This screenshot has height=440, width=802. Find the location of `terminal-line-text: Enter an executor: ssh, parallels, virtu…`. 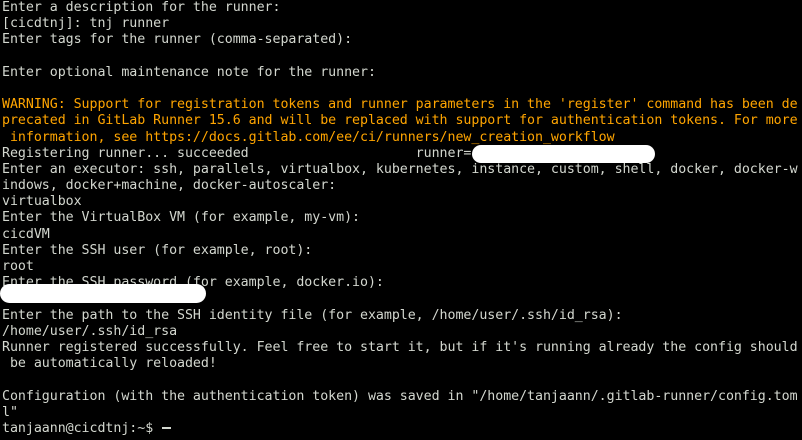

terminal-line-text: Enter an executor: ssh, parallels, virtu… is located at coordinates (400, 169).